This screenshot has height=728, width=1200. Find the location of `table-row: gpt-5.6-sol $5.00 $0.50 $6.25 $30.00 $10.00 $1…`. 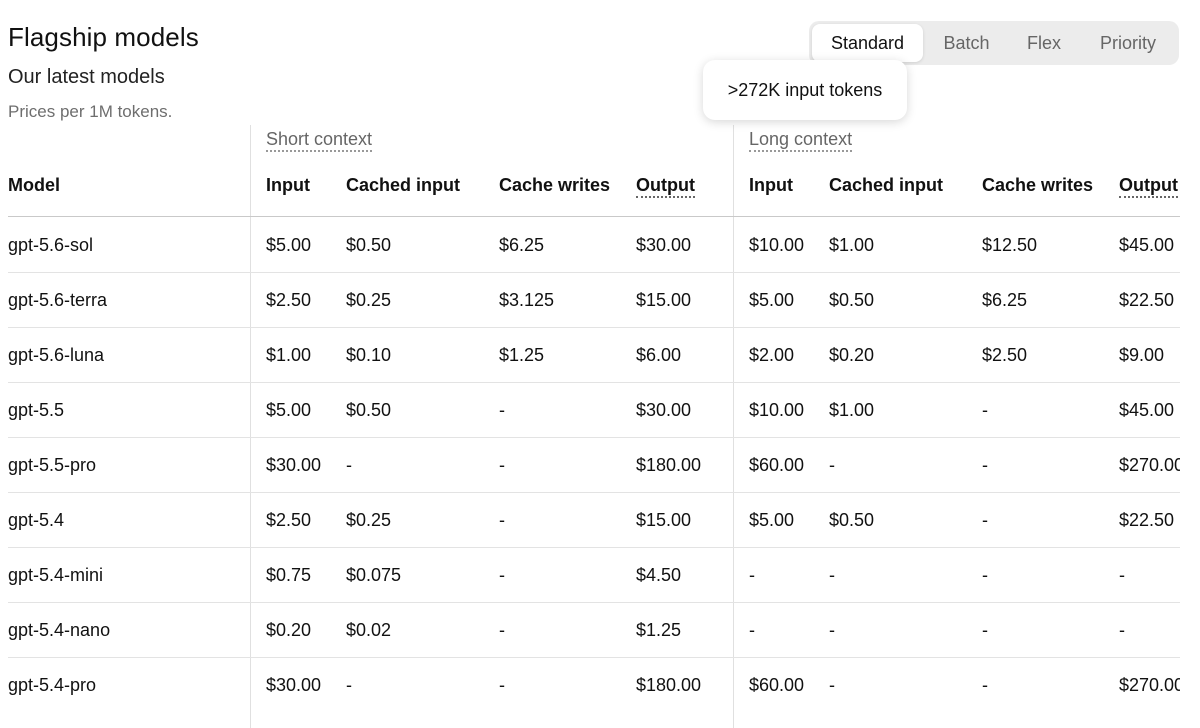

table-row: gpt-5.6-sol $5.00 $0.50 $6.25 $30.00 $10.00 $1… is located at coordinates (590, 244).